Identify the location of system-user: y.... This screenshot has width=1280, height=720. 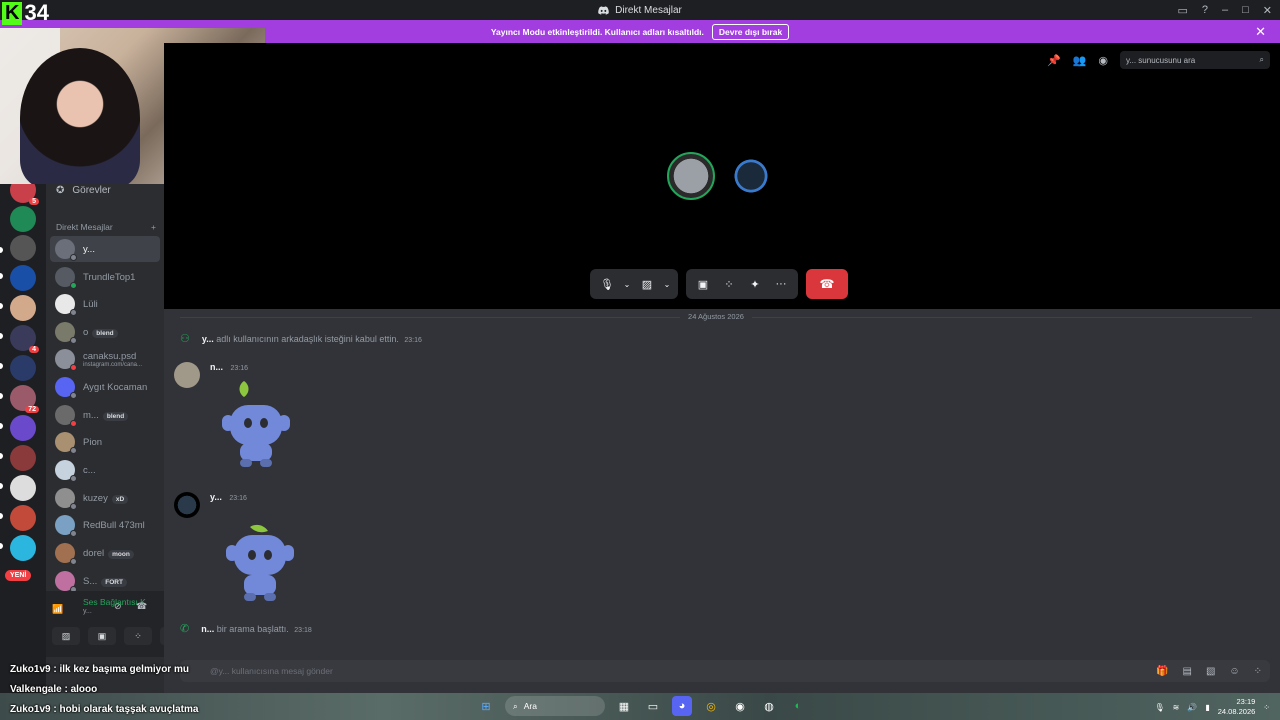
(208, 339).